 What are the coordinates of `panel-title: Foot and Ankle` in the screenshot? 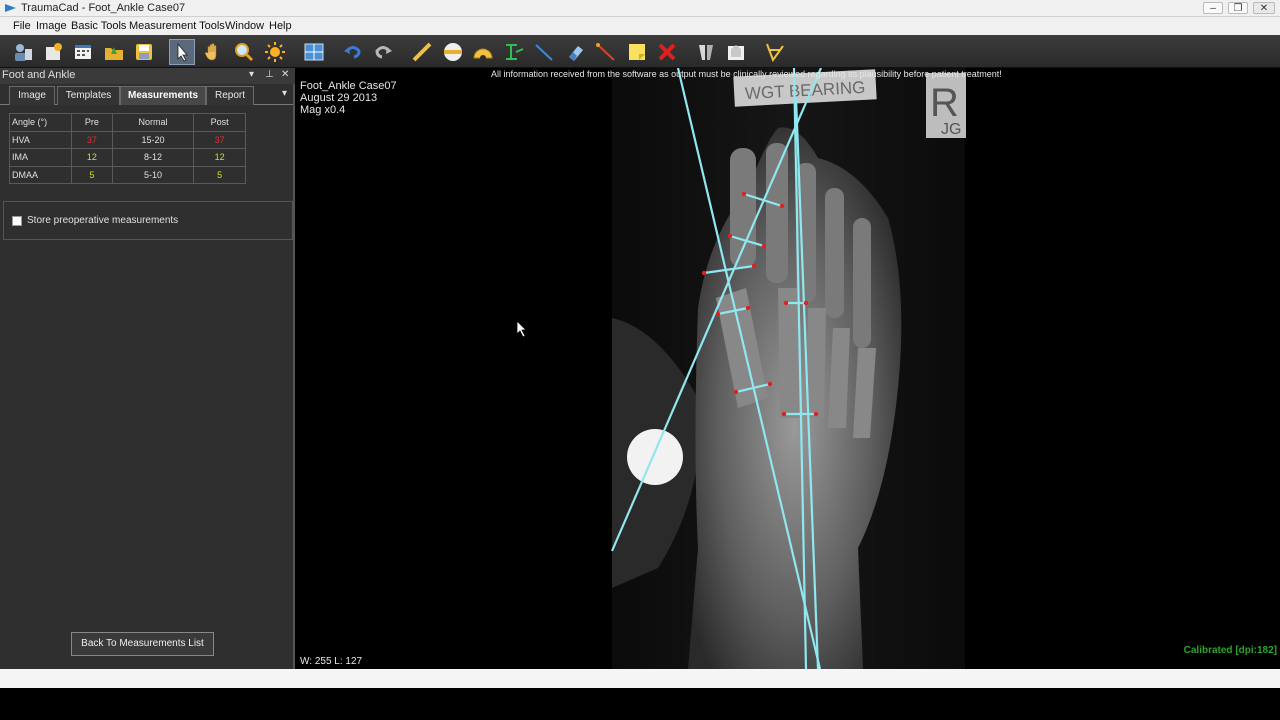 It's located at (39, 75).